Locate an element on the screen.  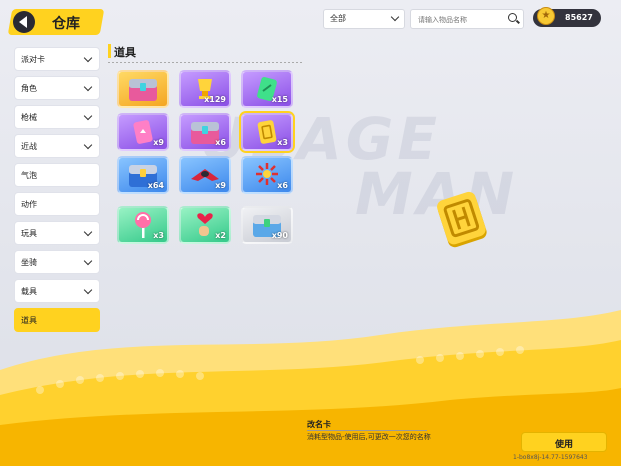
sidebar-item-label: 载具 is located at coordinates (29, 291).